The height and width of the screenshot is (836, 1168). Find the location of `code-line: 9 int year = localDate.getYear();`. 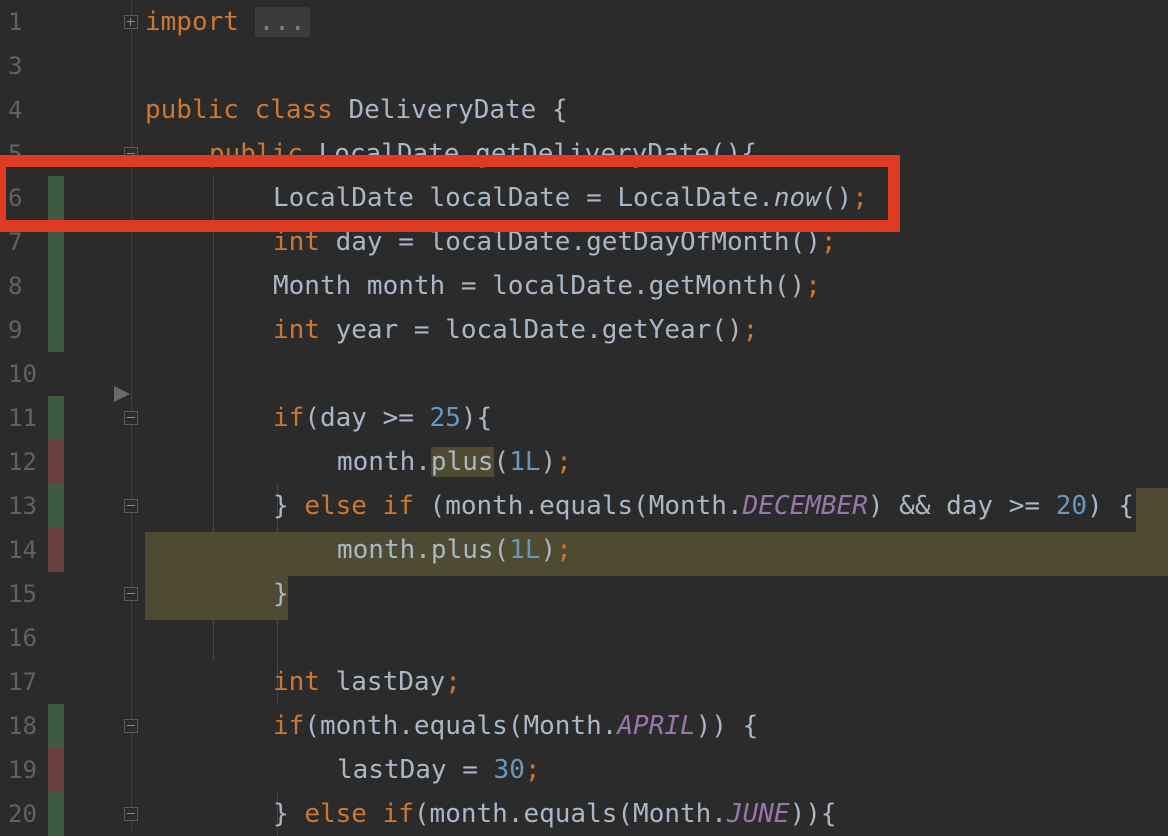

code-line: 9 int year = localDate.getYear(); is located at coordinates (584, 330).